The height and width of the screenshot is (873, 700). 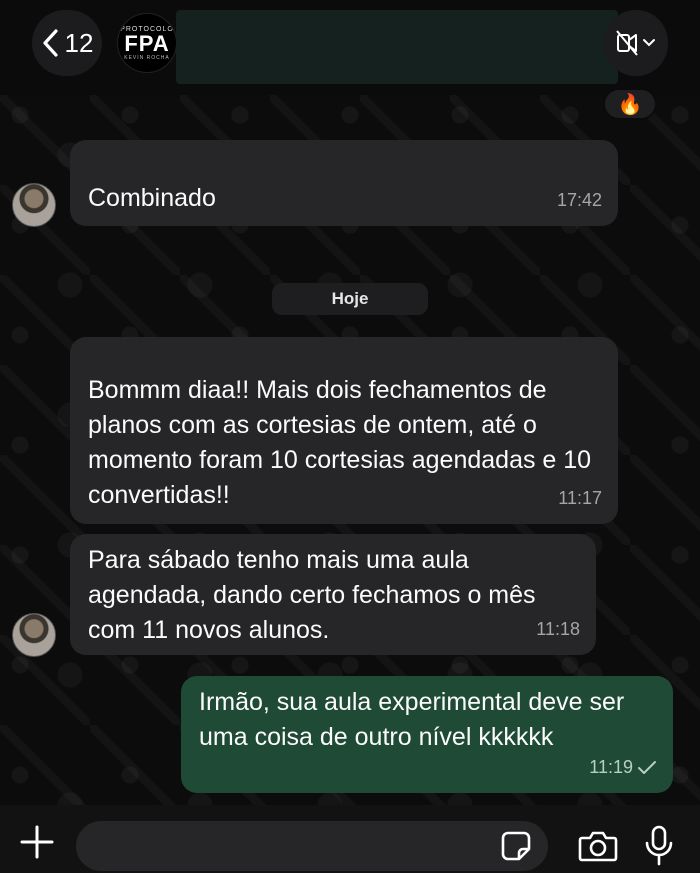 I want to click on call-button, so click(x=636, y=43).